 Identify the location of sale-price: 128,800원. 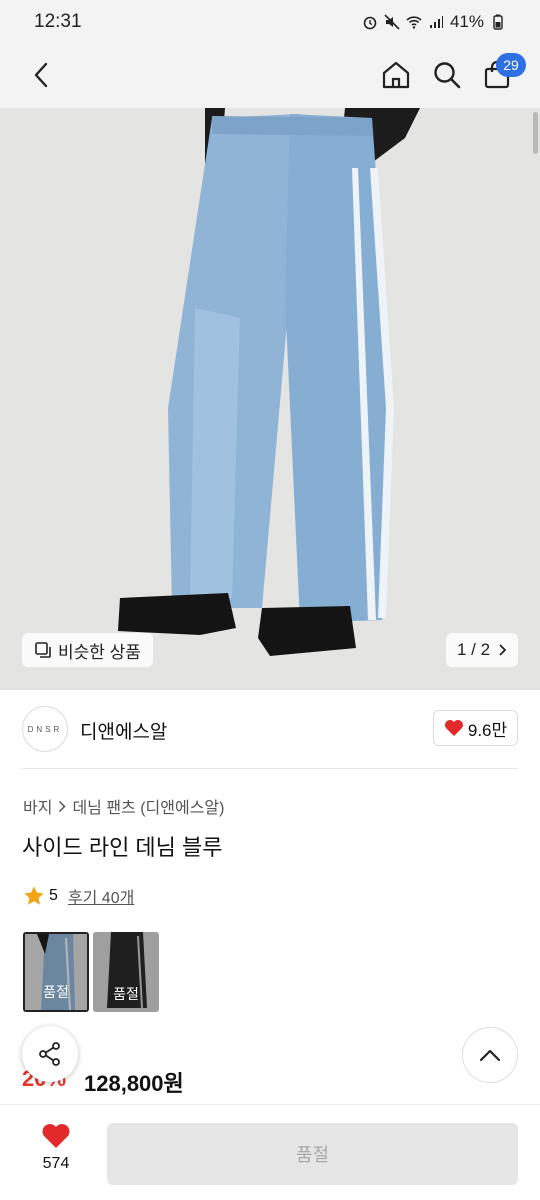
(134, 1083).